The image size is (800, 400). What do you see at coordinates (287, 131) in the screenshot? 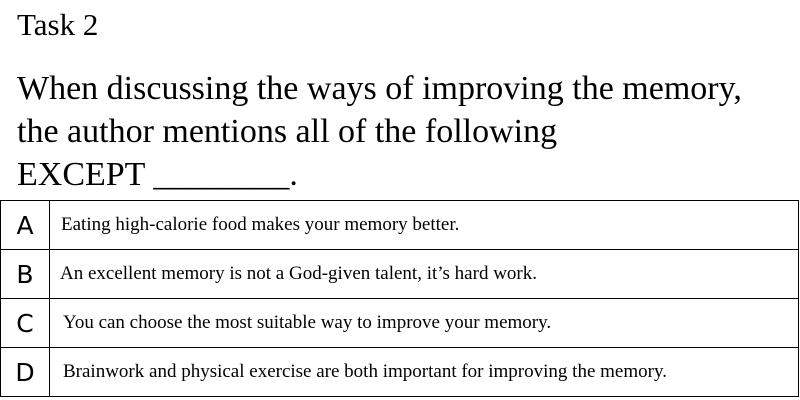
I see `question-line-2: the author mentions all of the following` at bounding box center [287, 131].